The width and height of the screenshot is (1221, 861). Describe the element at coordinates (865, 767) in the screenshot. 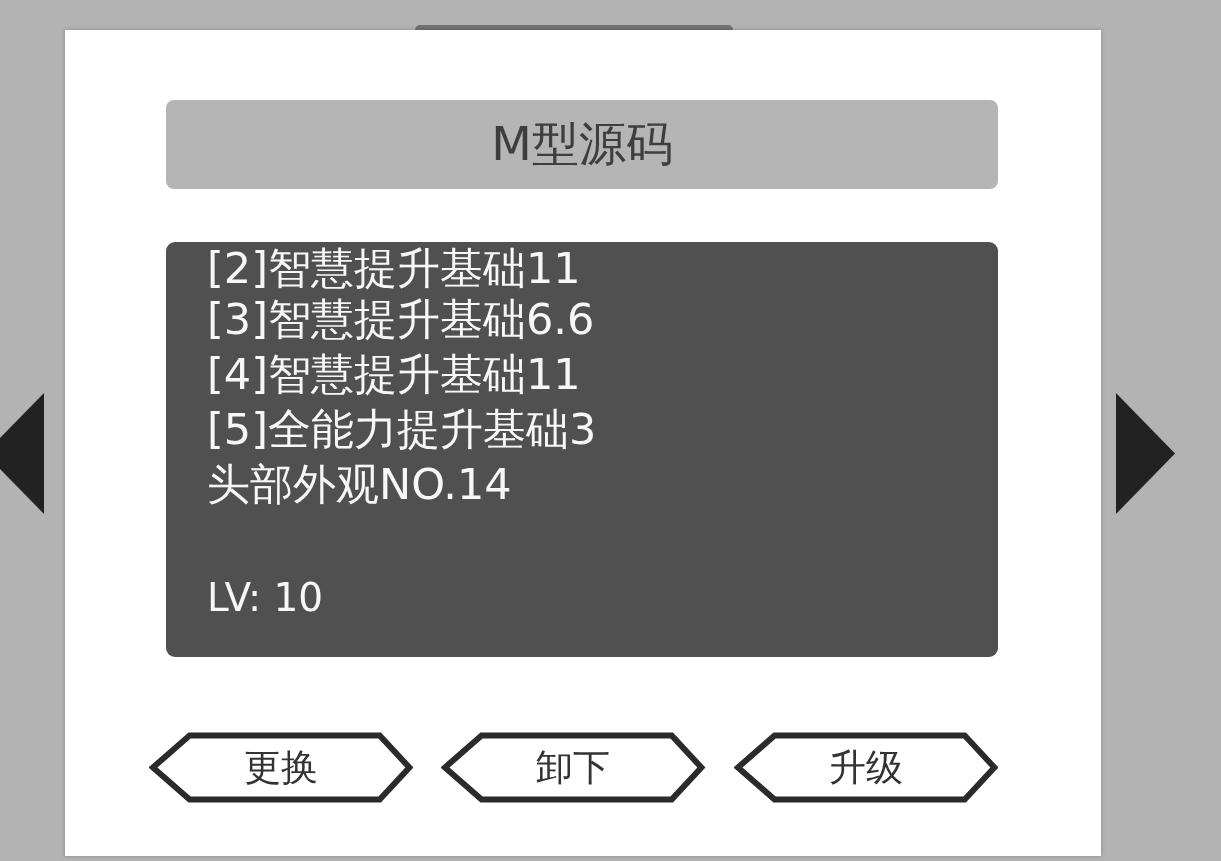

I see `action-button: 升级` at that location.